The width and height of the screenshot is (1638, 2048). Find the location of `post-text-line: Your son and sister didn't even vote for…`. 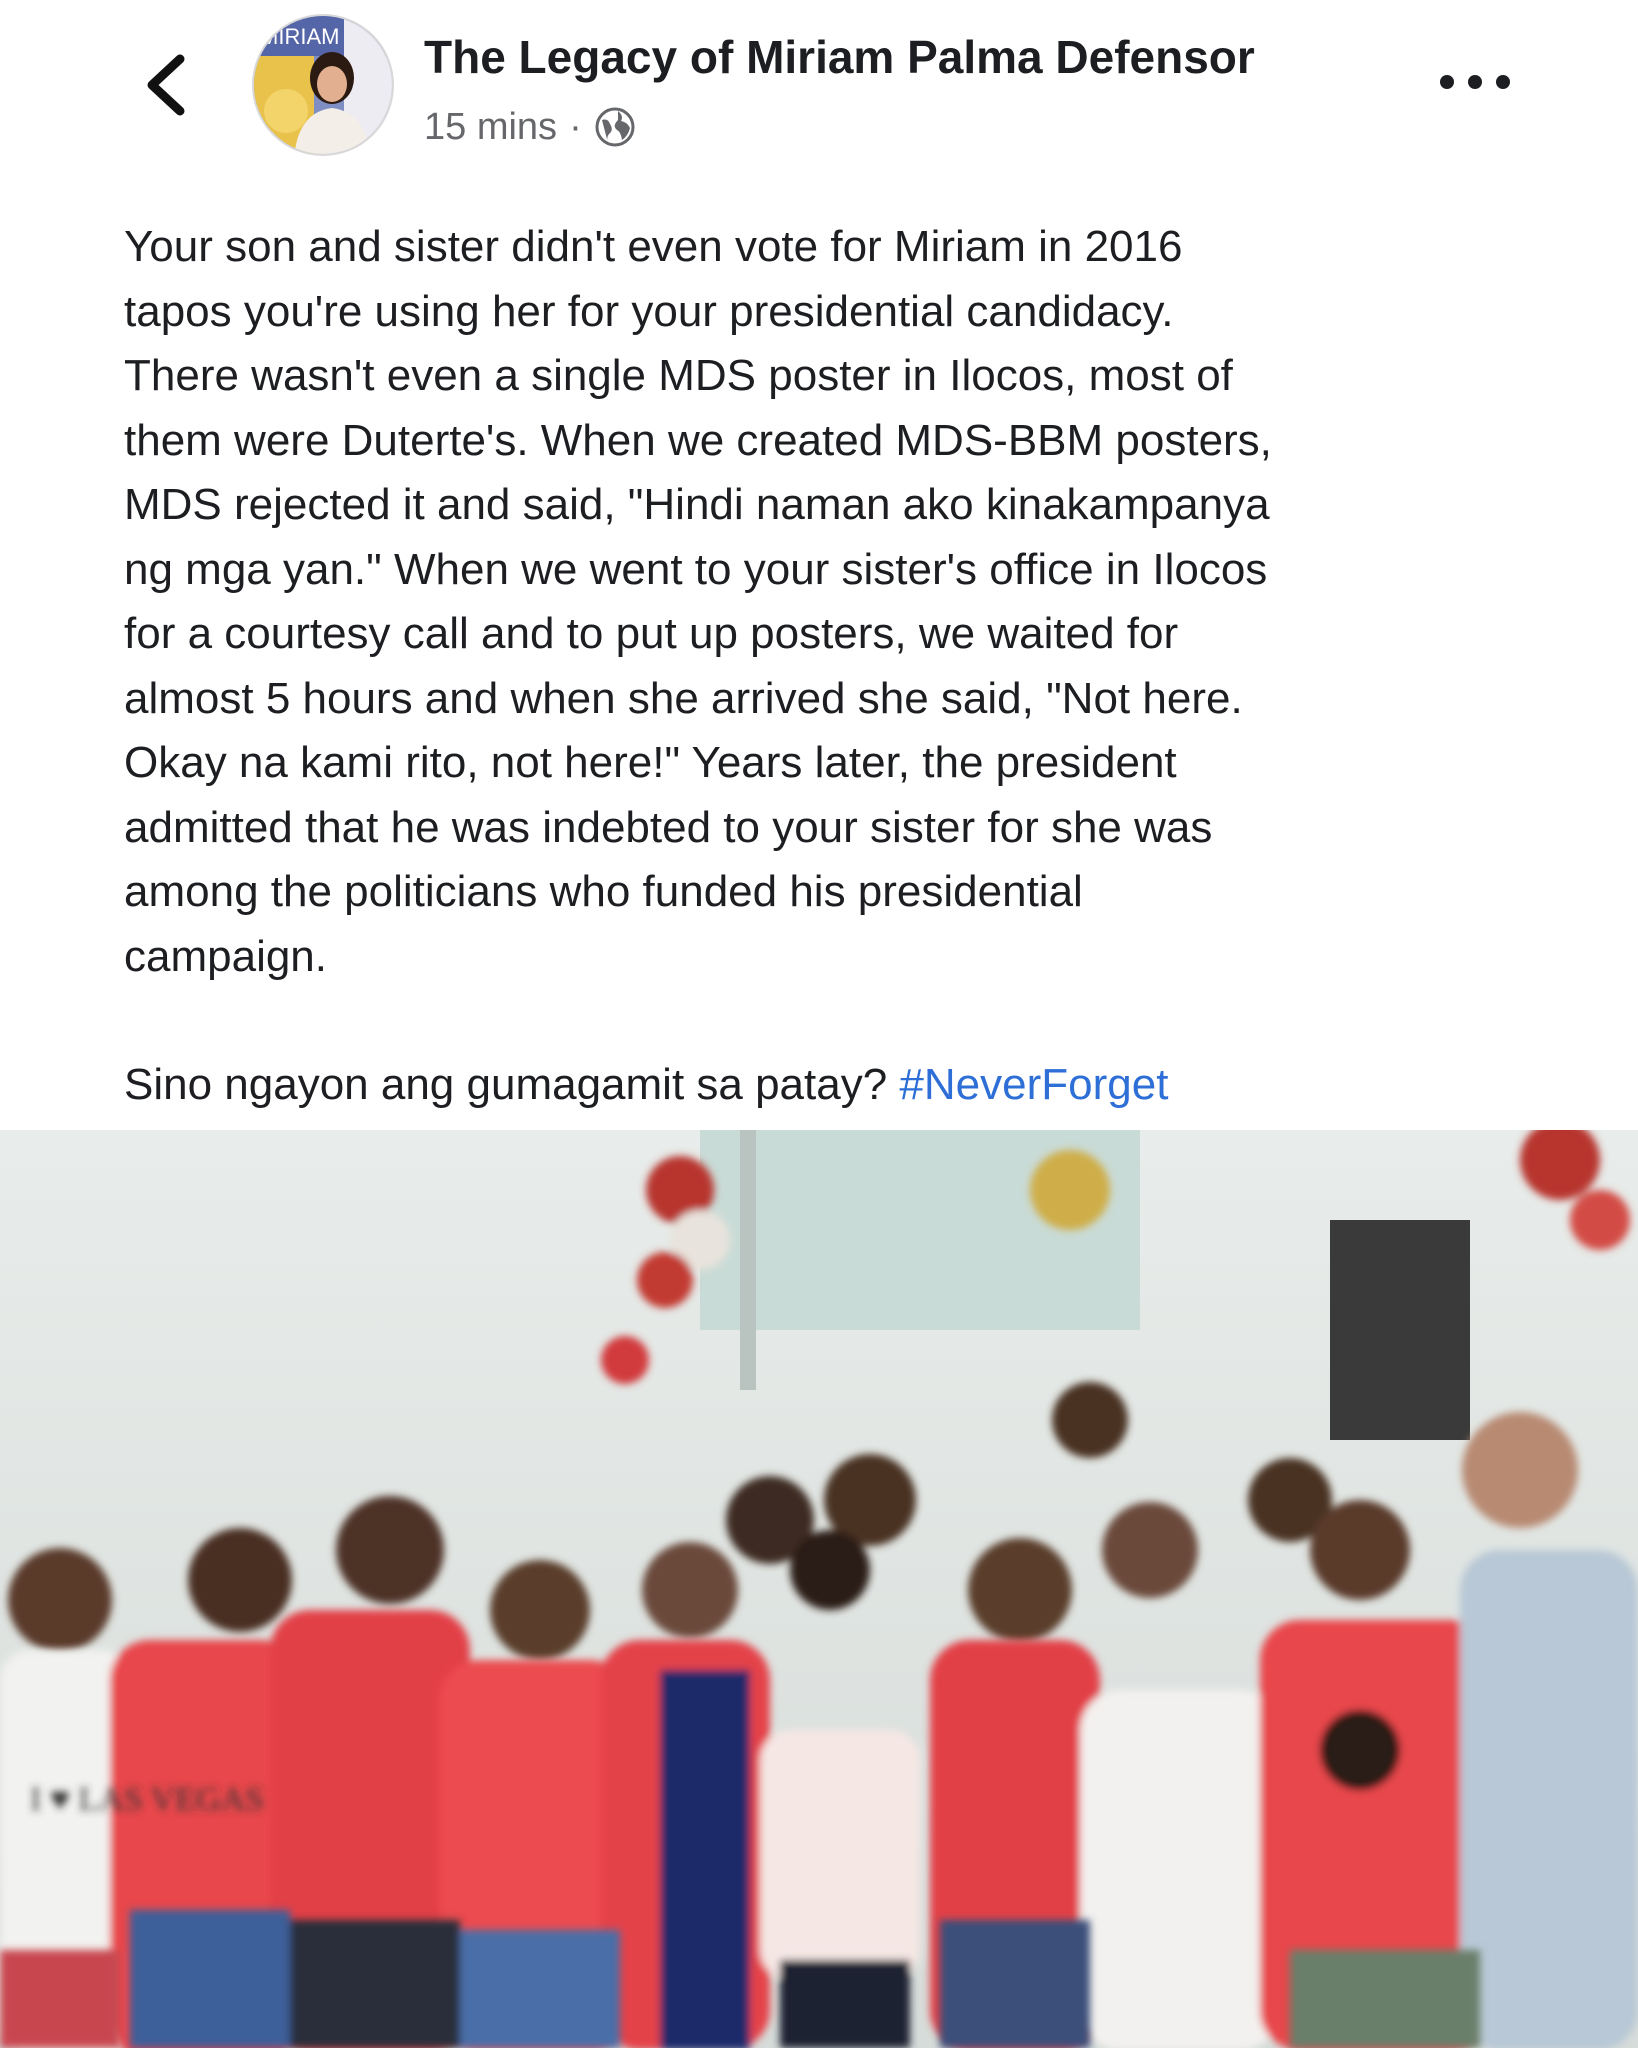

post-text-line: Your son and sister didn't even vote for… is located at coordinates (653, 246).